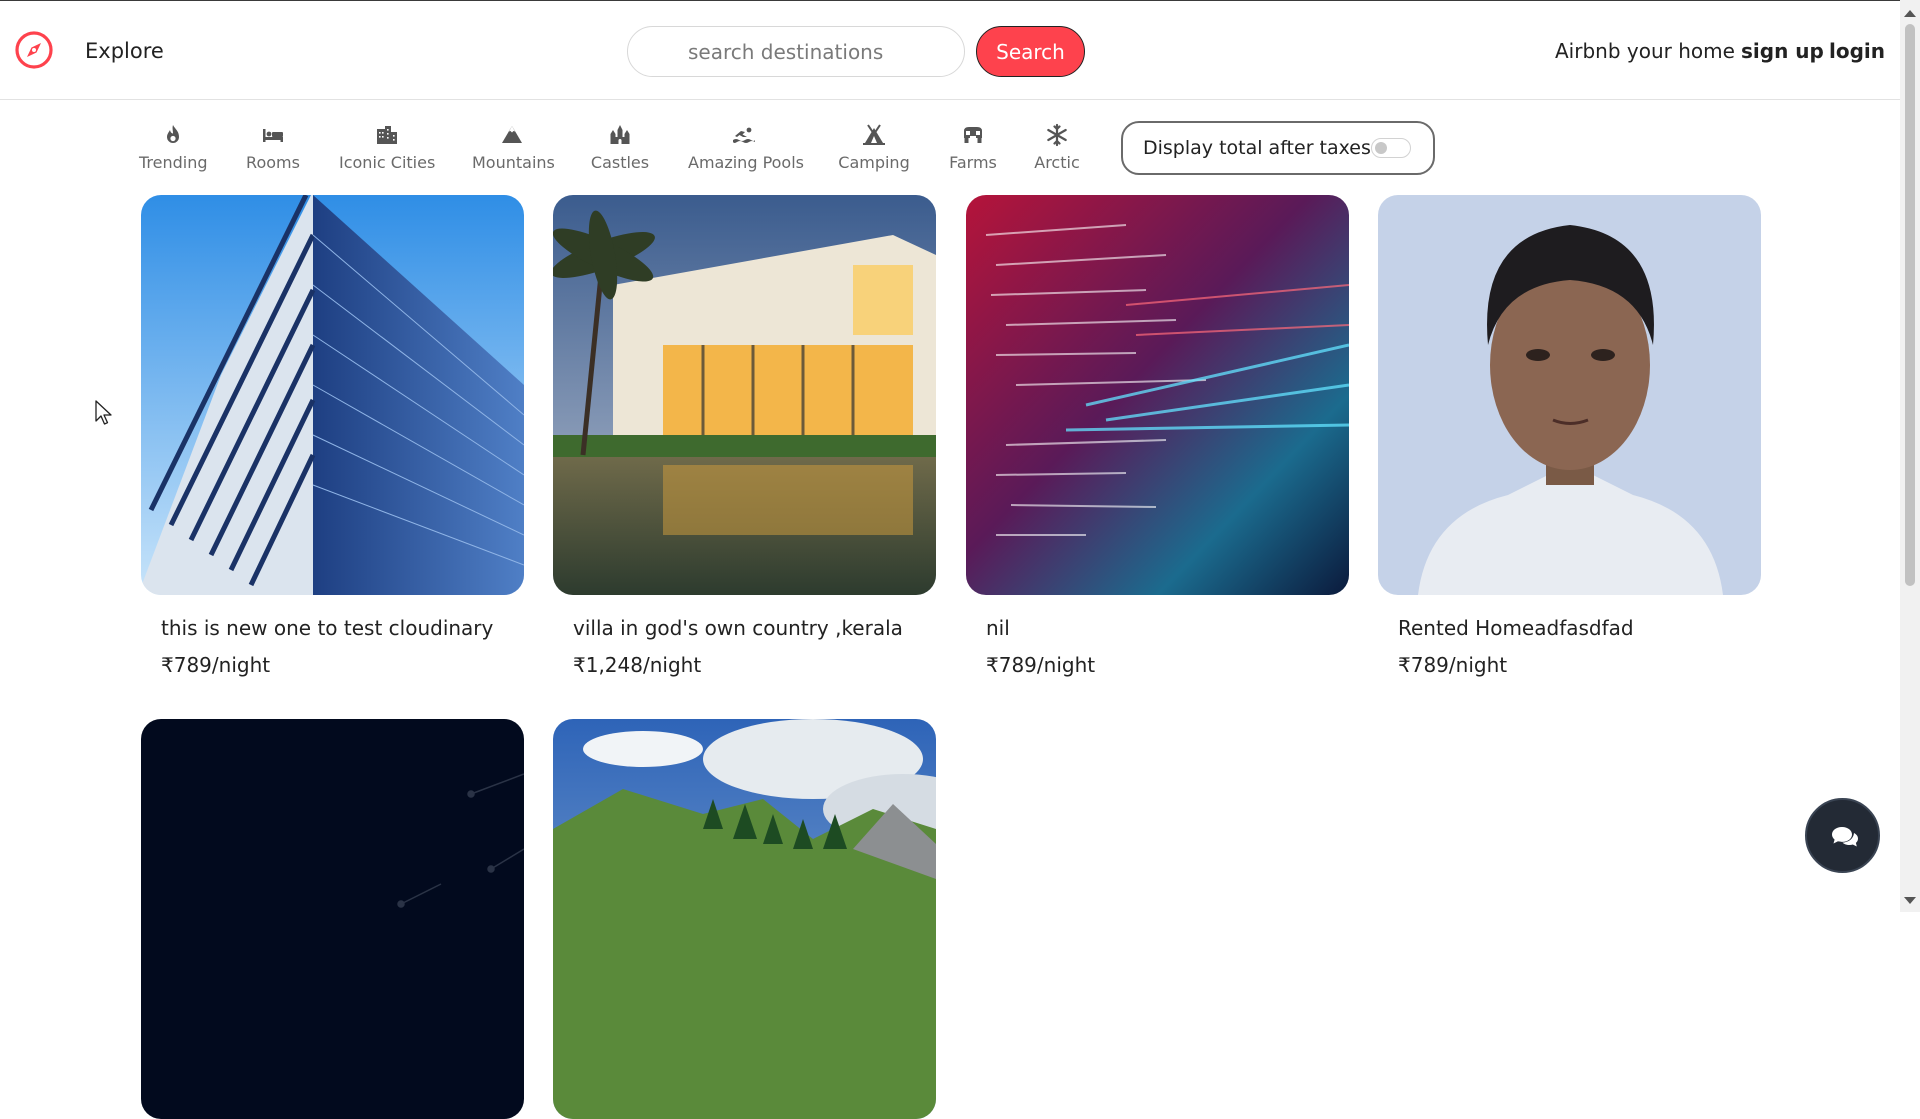 This screenshot has height=1119, width=1920. What do you see at coordinates (1057, 150) in the screenshot?
I see `filter-arctic: Arctic` at bounding box center [1057, 150].